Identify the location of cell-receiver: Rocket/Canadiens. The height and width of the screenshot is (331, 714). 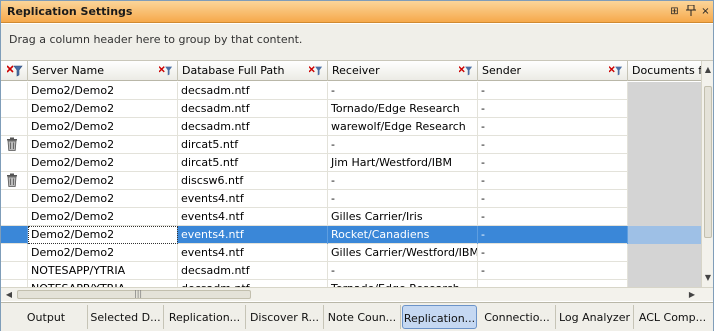
(403, 235).